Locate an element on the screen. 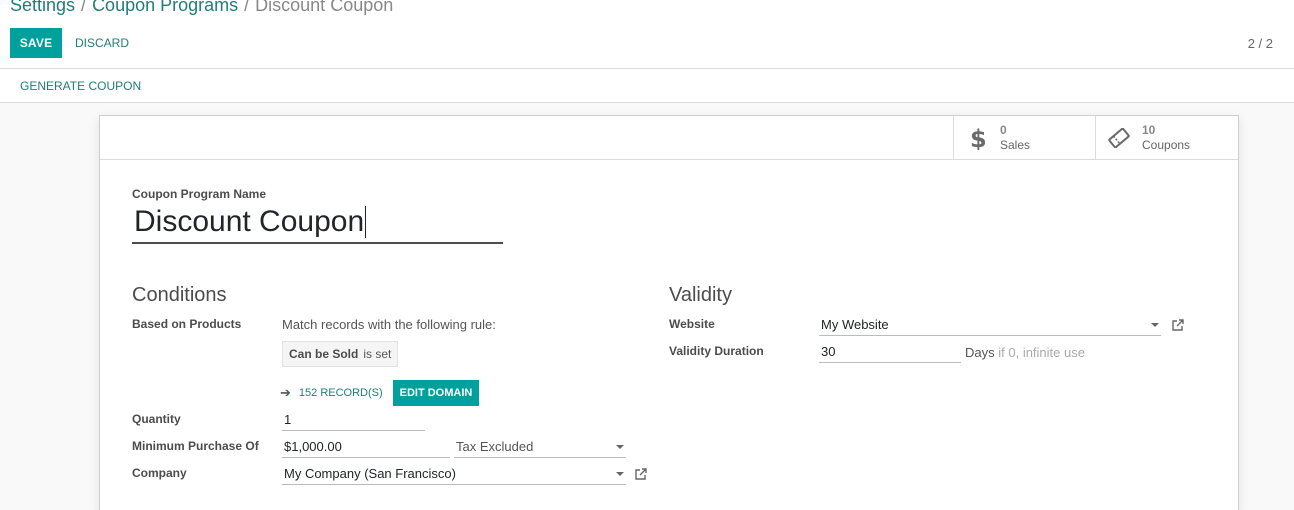  generate-coupon-button: GENERATE COUPON is located at coordinates (80, 85).